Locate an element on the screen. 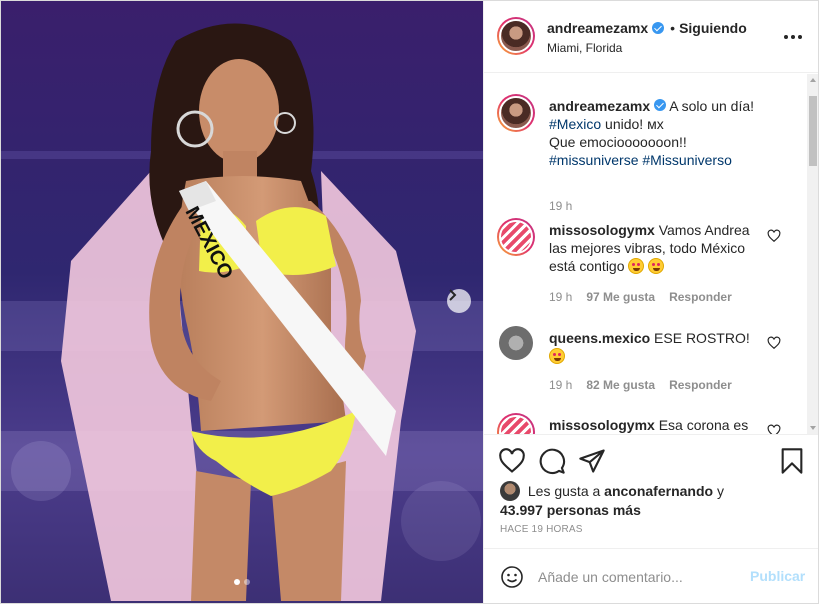  comment-body: ESE ROSTRO! is located at coordinates (702, 338).